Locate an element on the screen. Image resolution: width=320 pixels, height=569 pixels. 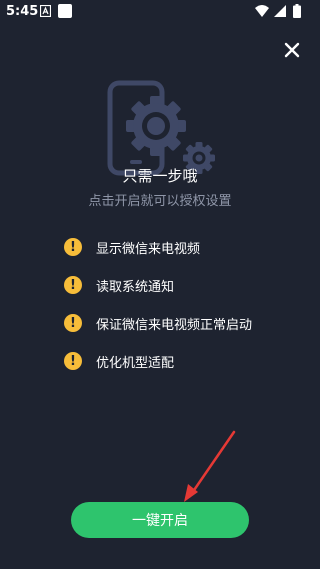
close-button is located at coordinates (292, 50).